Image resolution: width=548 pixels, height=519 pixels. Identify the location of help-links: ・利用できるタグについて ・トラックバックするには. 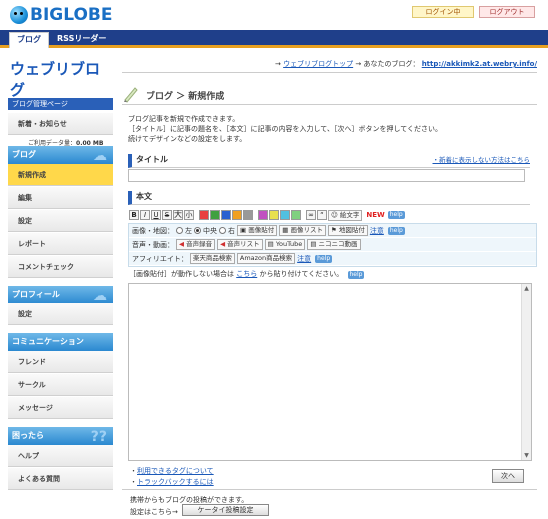
(172, 476).